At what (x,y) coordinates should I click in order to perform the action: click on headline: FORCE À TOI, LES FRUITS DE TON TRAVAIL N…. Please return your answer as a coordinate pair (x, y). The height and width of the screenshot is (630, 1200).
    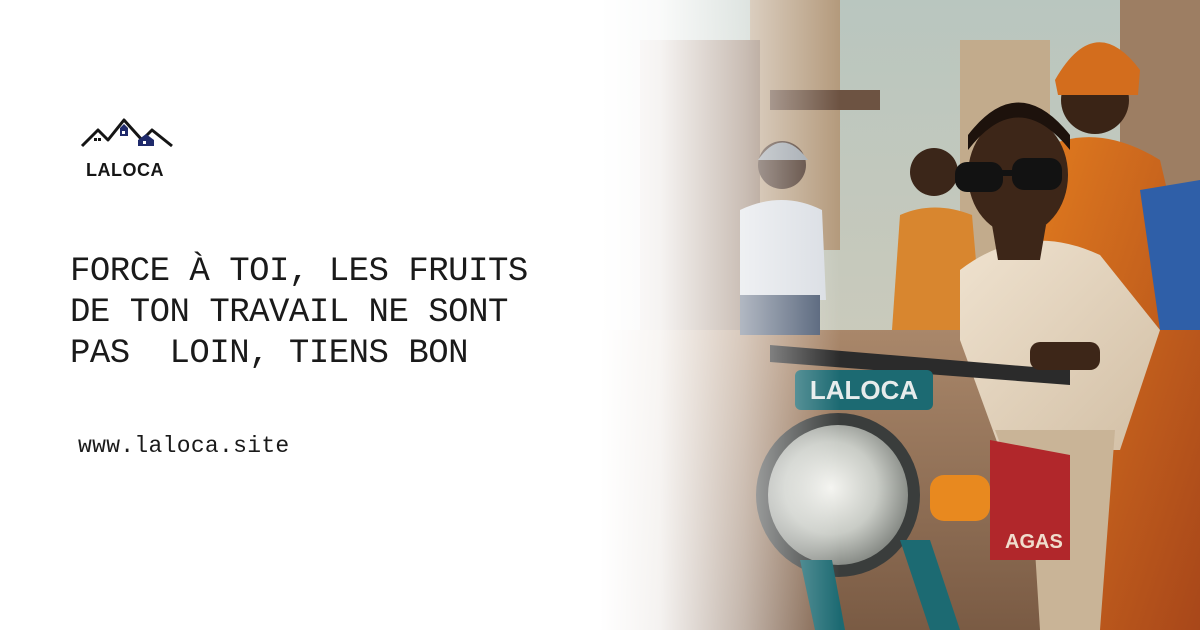
    Looking at the image, I should click on (370, 313).